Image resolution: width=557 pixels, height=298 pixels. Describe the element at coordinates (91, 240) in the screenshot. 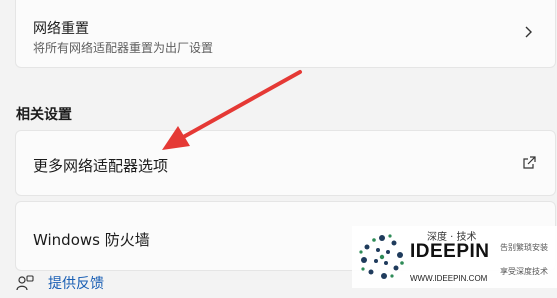

I see `windows-firewall-title: Windows 防火墙` at that location.